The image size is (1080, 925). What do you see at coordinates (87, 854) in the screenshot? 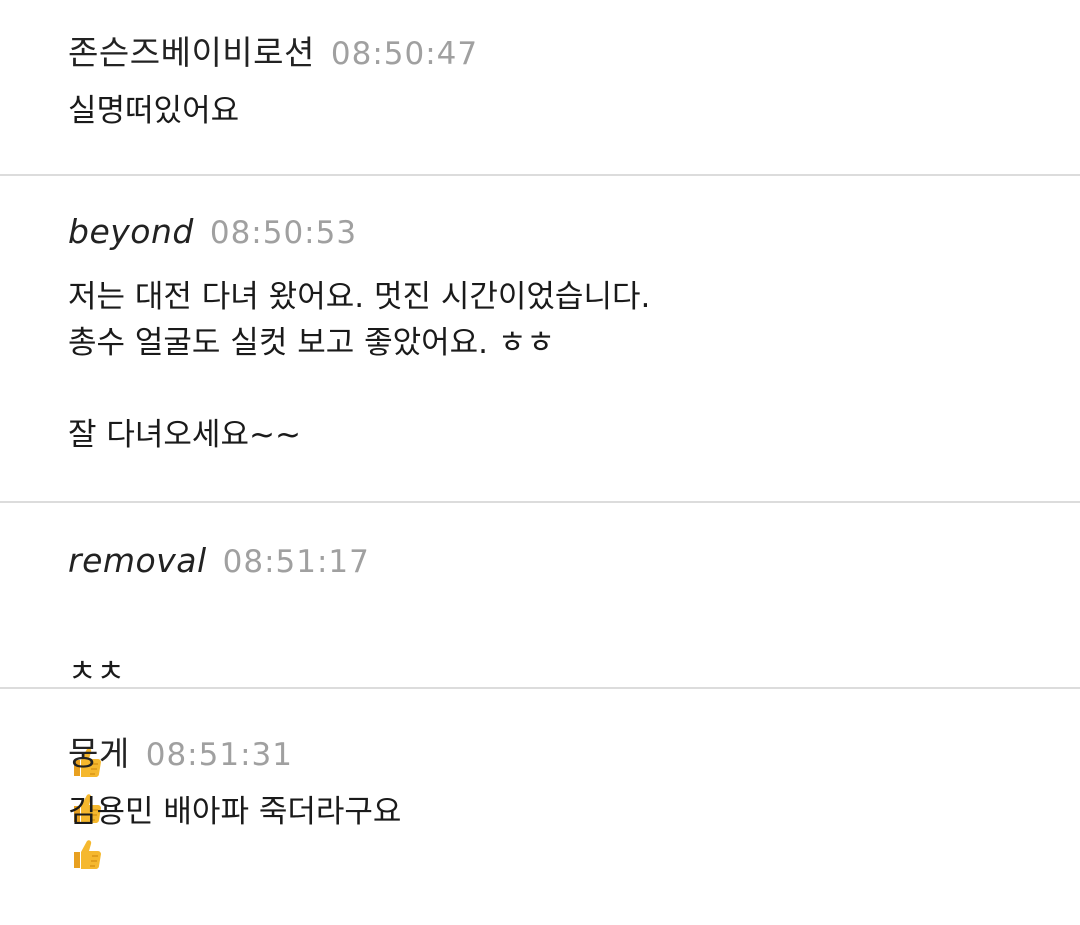
I see `thumbs-up-icon` at bounding box center [87, 854].